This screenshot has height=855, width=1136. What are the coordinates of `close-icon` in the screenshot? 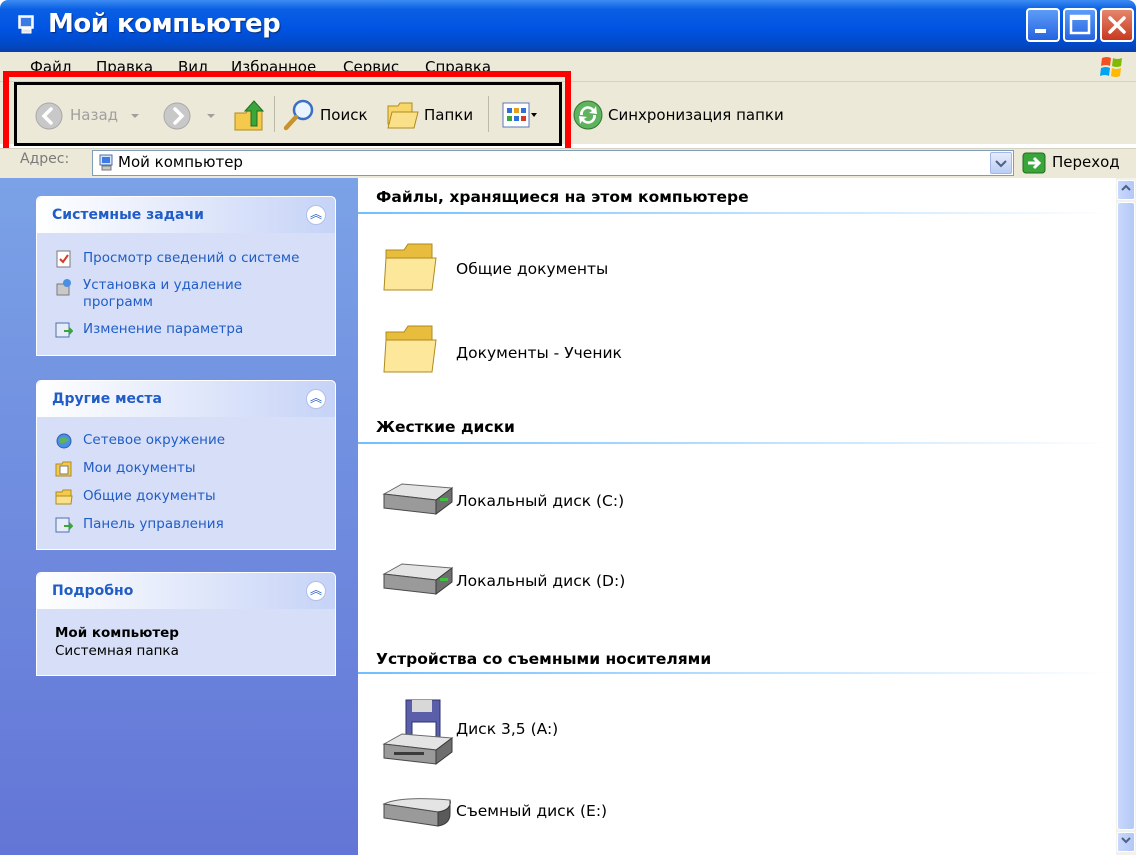 It's located at (1117, 25).